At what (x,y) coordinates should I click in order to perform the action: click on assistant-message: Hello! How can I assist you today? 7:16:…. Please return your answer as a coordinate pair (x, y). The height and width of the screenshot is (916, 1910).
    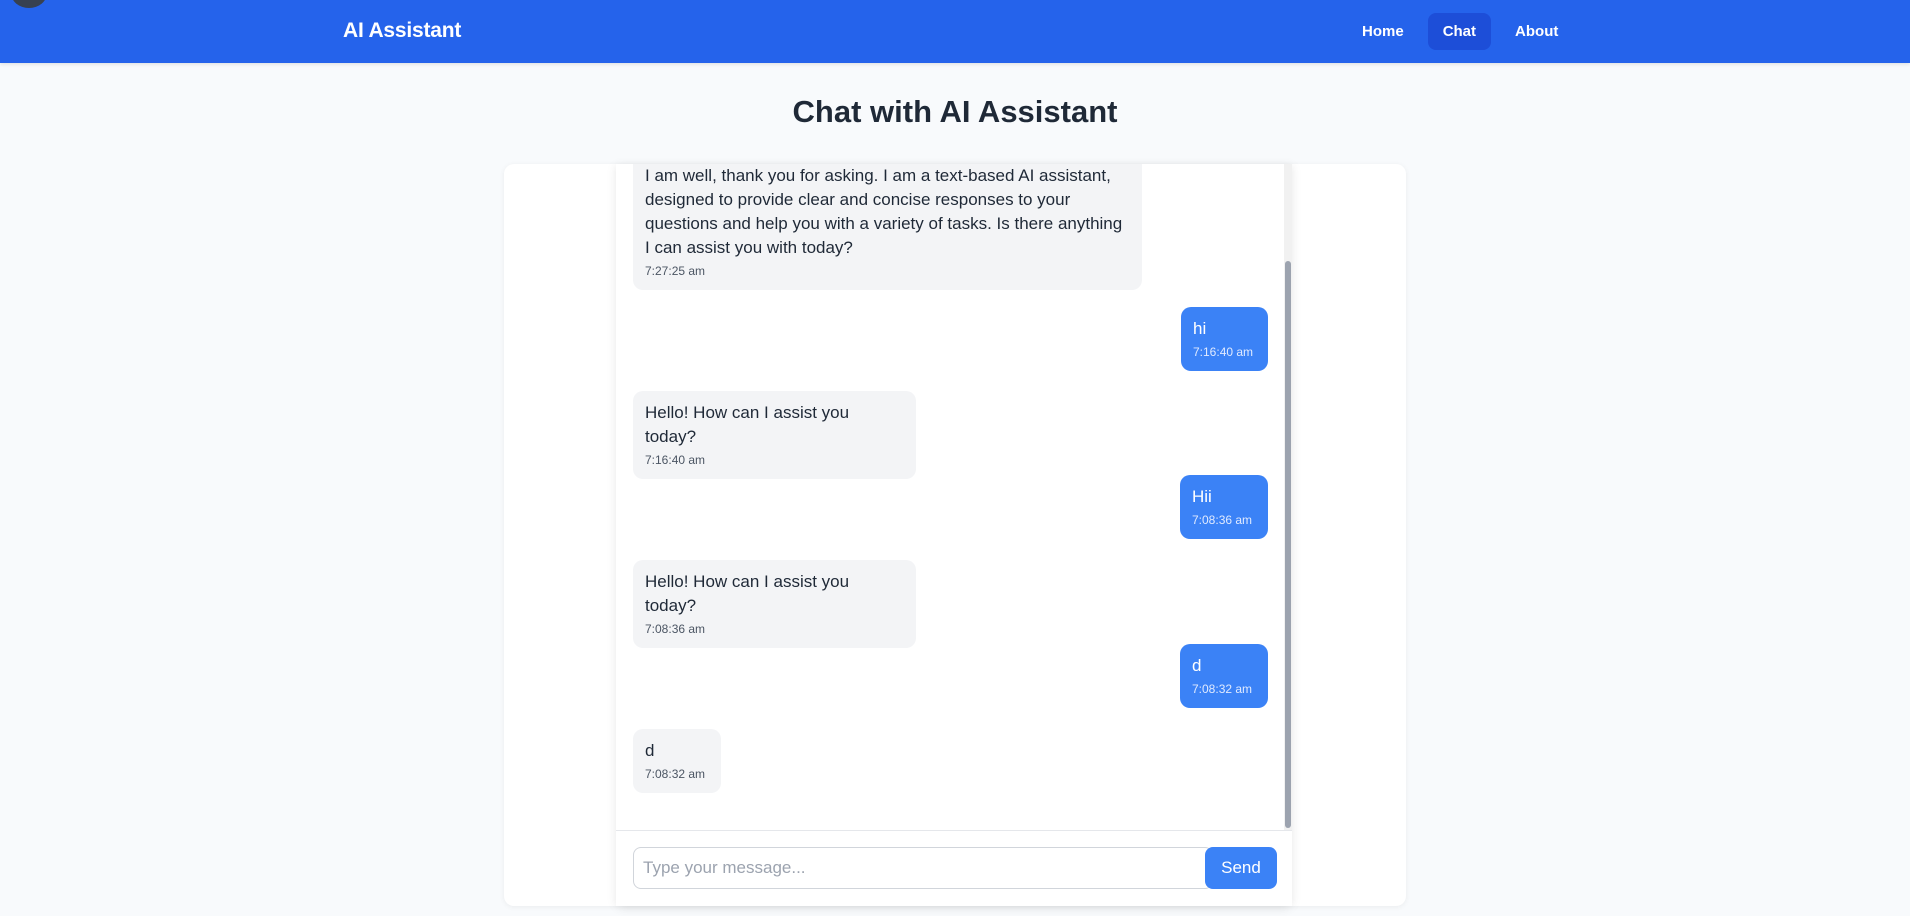
    Looking at the image, I should click on (774, 435).